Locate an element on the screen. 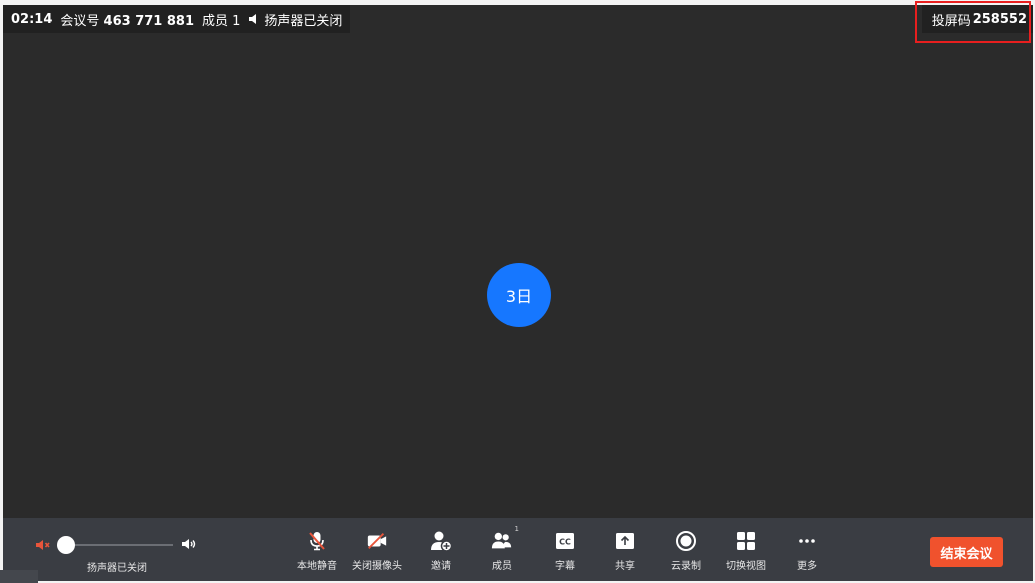 The height and width of the screenshot is (583, 1035). svg-text: CC is located at coordinates (565, 542).